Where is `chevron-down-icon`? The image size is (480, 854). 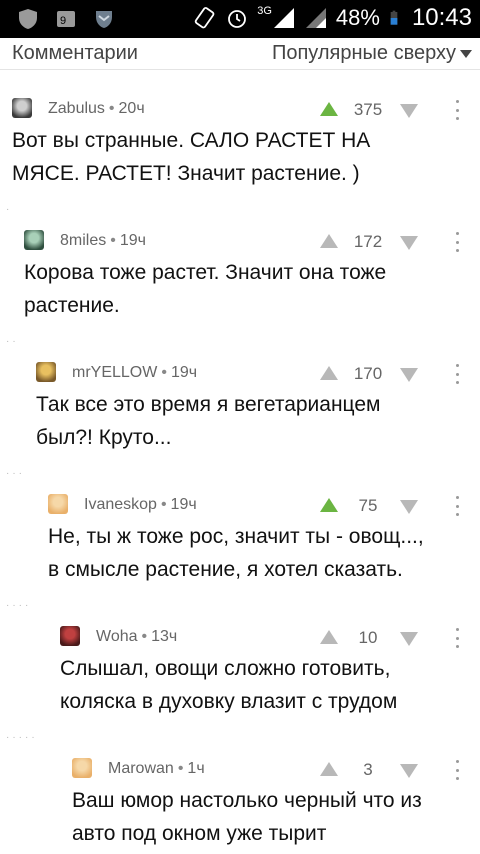
chevron-down-icon is located at coordinates (466, 54).